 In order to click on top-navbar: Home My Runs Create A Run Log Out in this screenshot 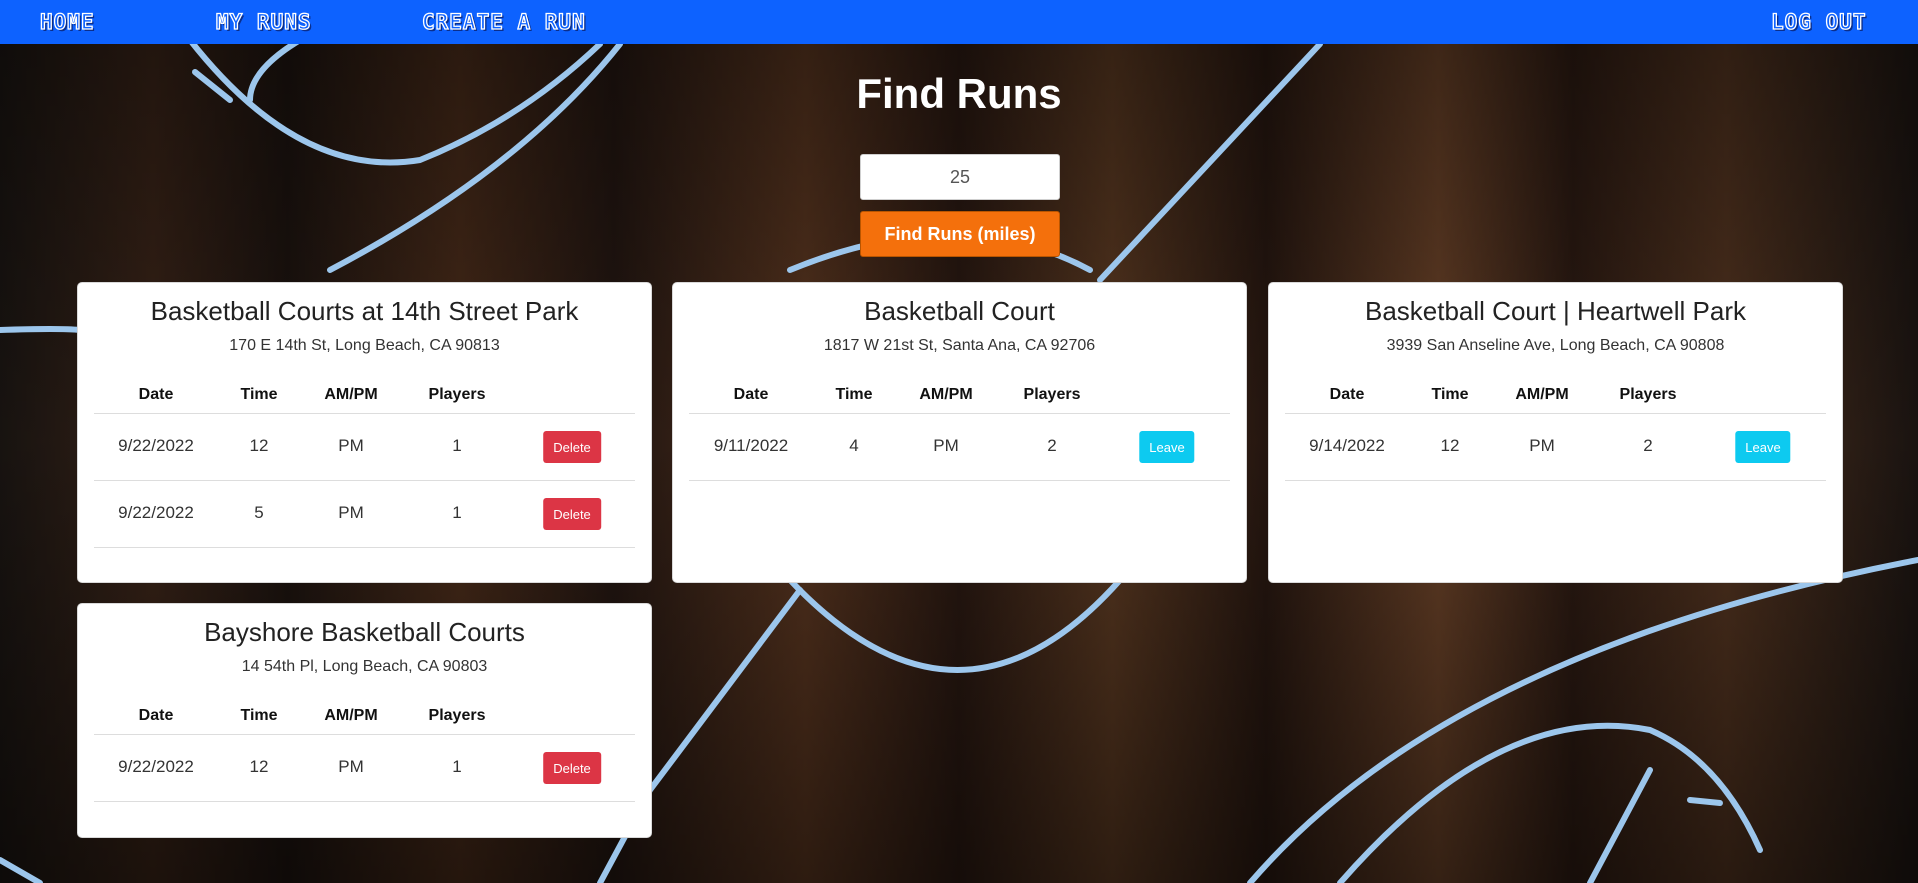, I will do `click(959, 22)`.